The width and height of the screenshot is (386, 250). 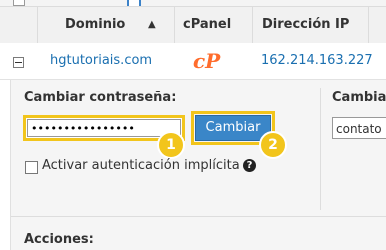 I want to click on change-password-button: Cambiar, so click(x=233, y=128).